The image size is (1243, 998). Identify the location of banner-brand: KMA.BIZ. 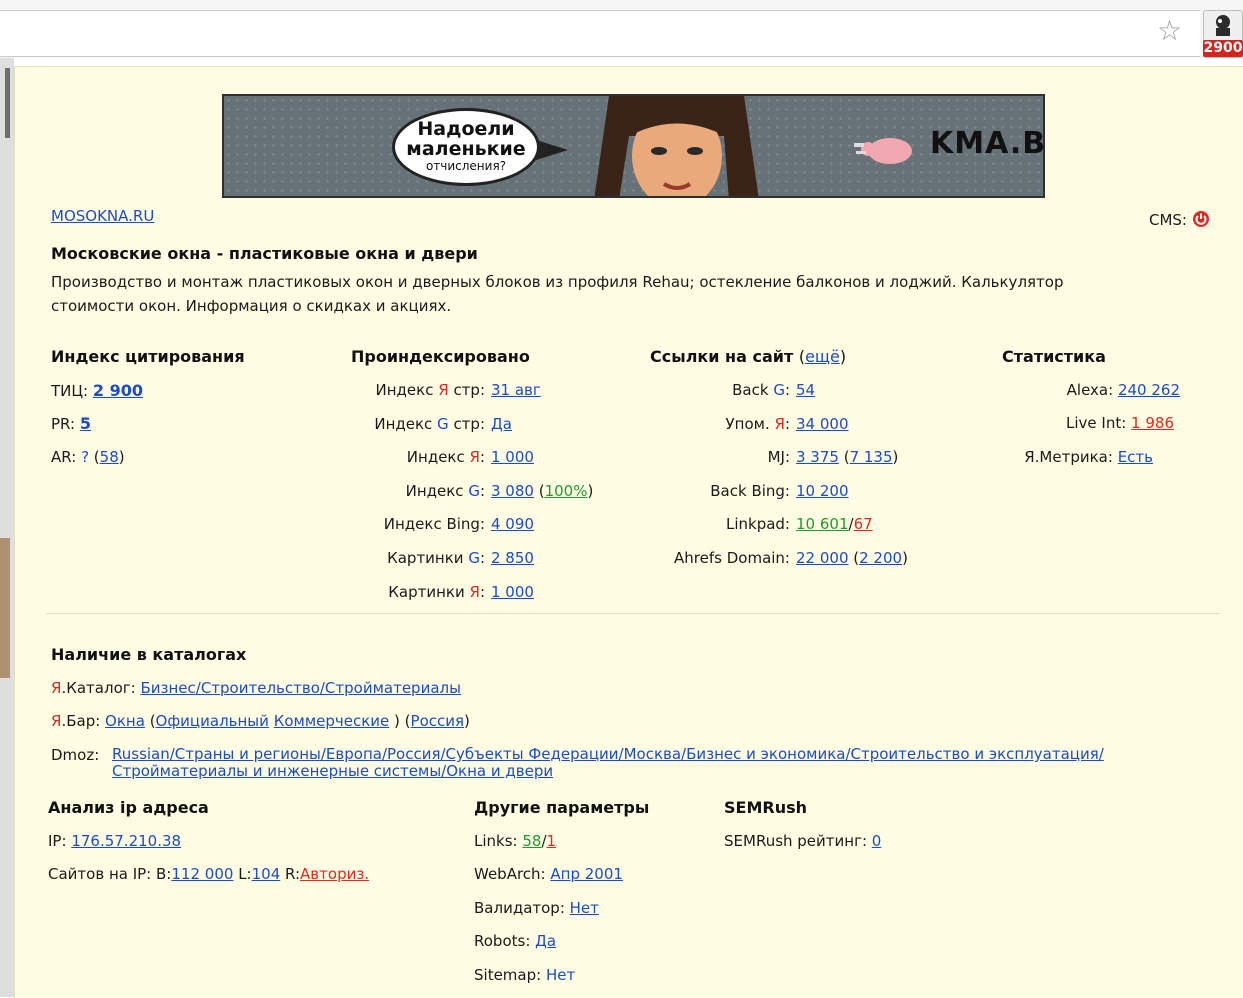
(987, 143).